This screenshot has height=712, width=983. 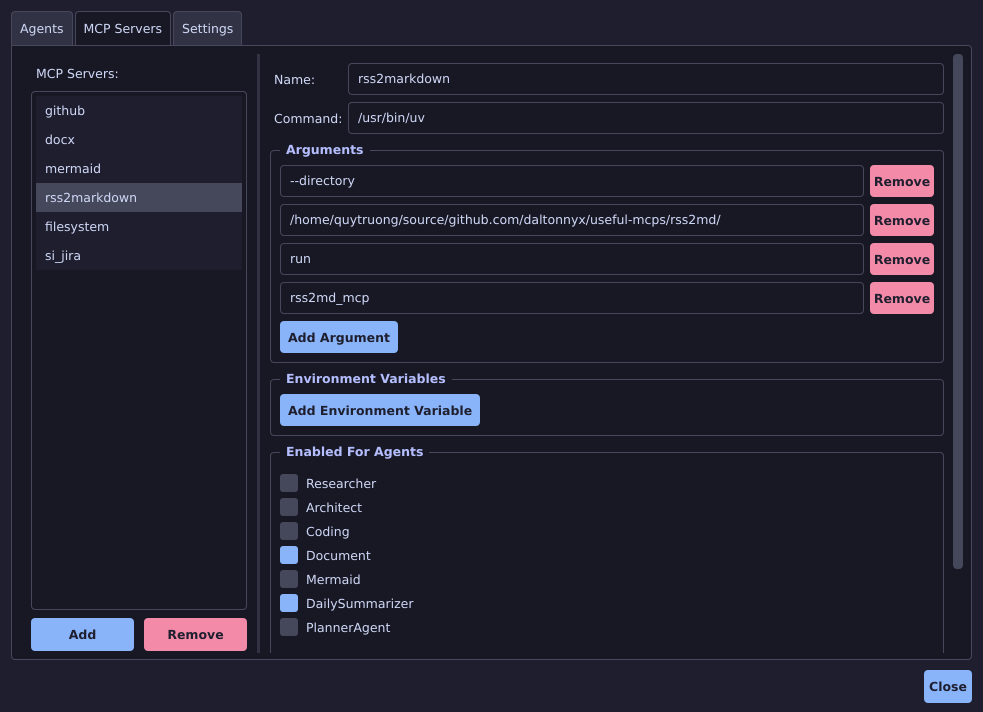 What do you see at coordinates (572, 298) in the screenshot?
I see `argument-field: rss2md_mcp` at bounding box center [572, 298].